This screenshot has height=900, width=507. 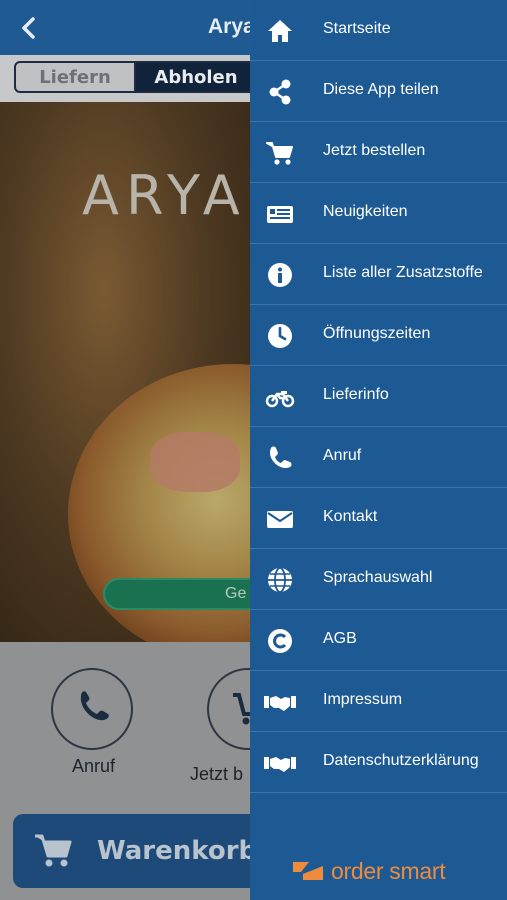 What do you see at coordinates (280, 92) in the screenshot?
I see `share-icon` at bounding box center [280, 92].